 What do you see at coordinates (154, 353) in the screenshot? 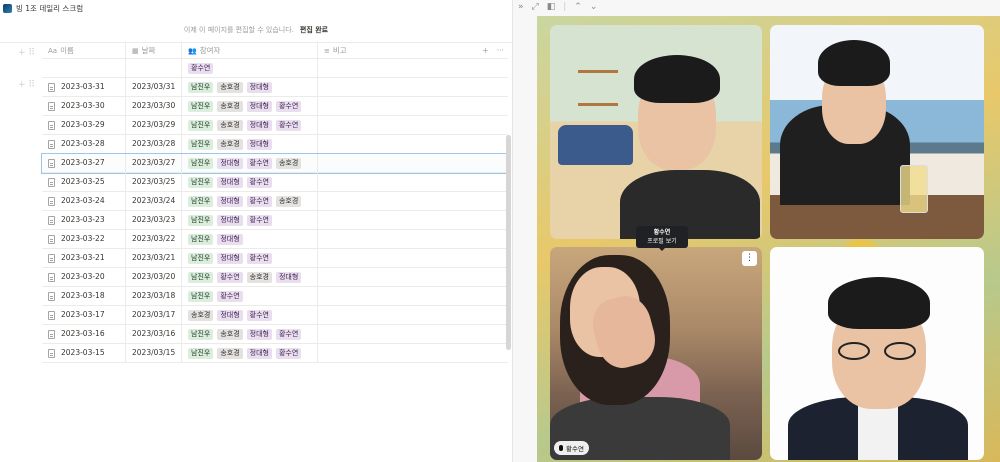
I see `cell-date: 2023/03/15` at bounding box center [154, 353].